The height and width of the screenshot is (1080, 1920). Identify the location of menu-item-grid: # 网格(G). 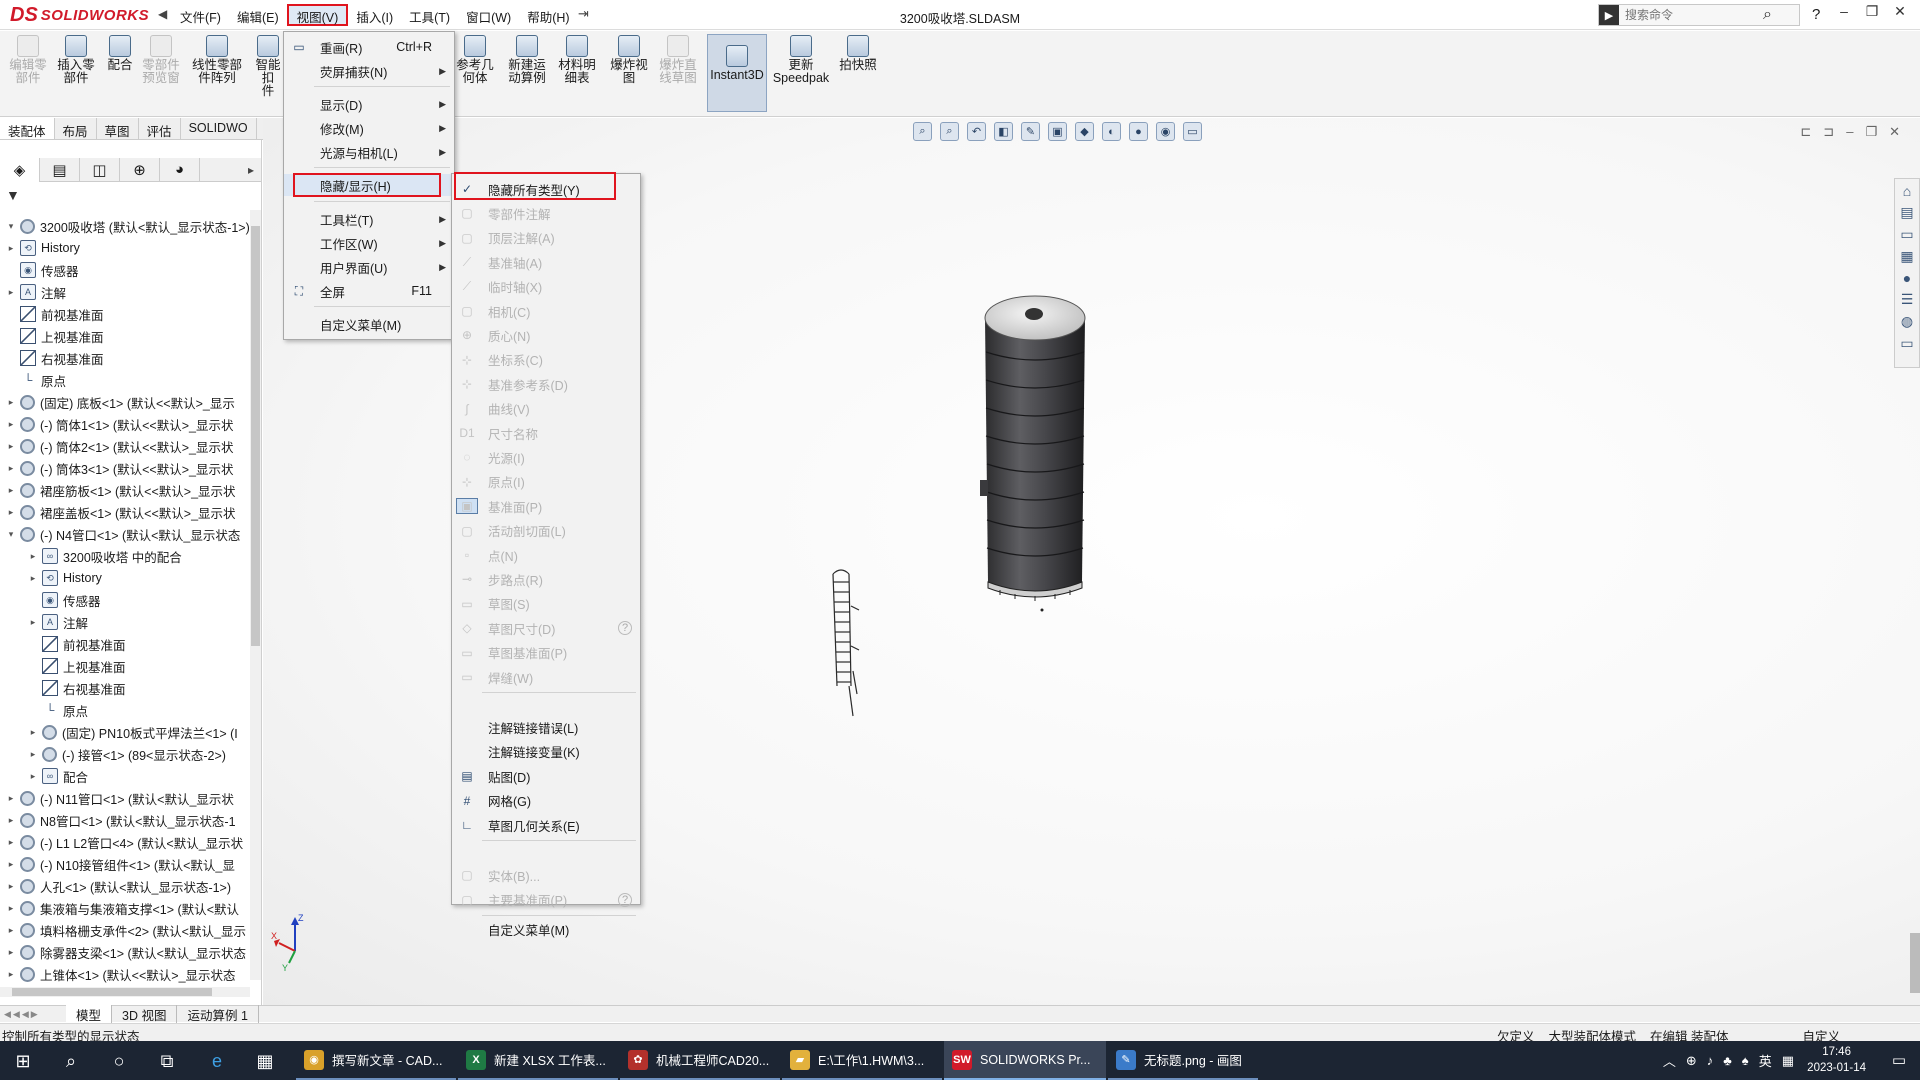
(546, 801).